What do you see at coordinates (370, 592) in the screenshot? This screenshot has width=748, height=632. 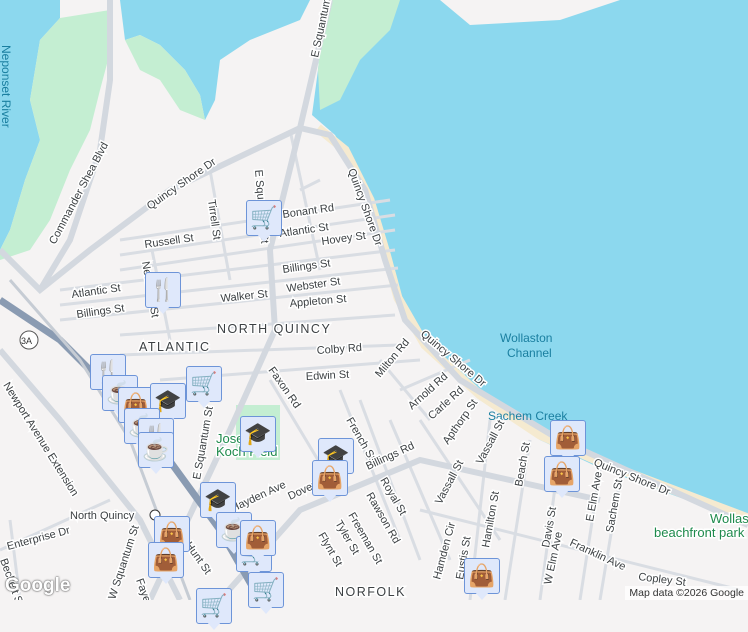 I see `area-label: NORFOLK` at bounding box center [370, 592].